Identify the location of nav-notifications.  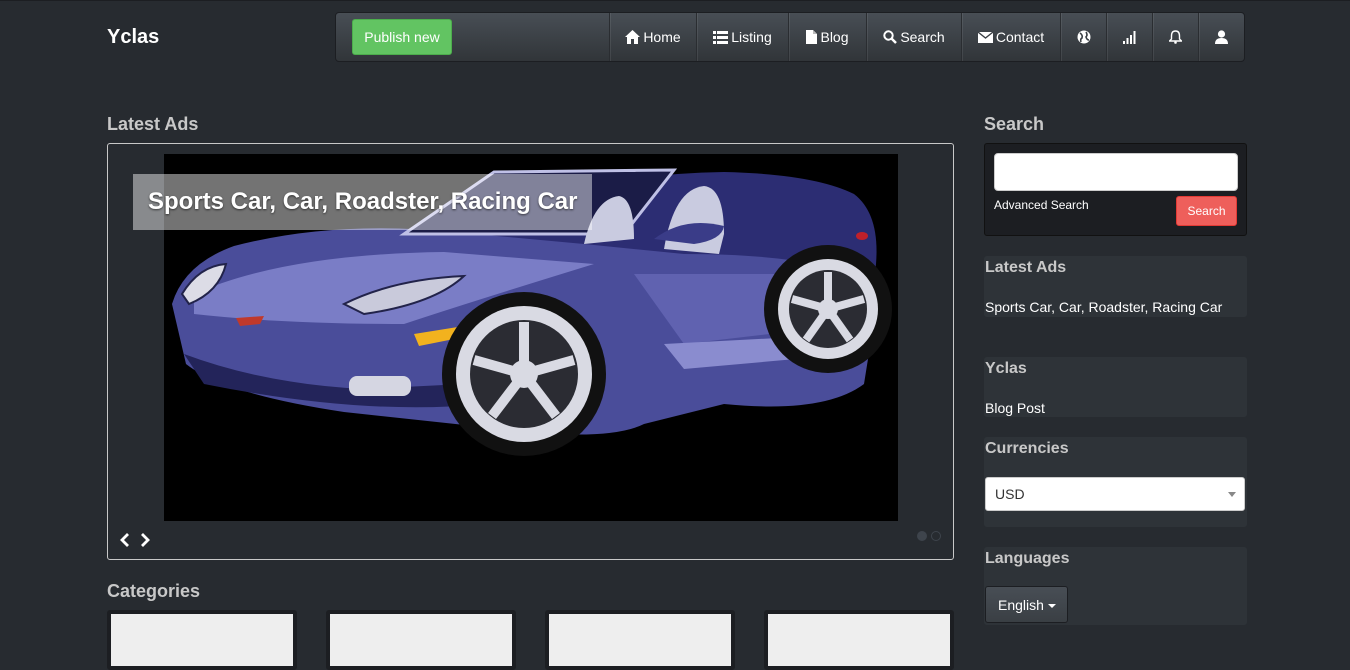
(1175, 37).